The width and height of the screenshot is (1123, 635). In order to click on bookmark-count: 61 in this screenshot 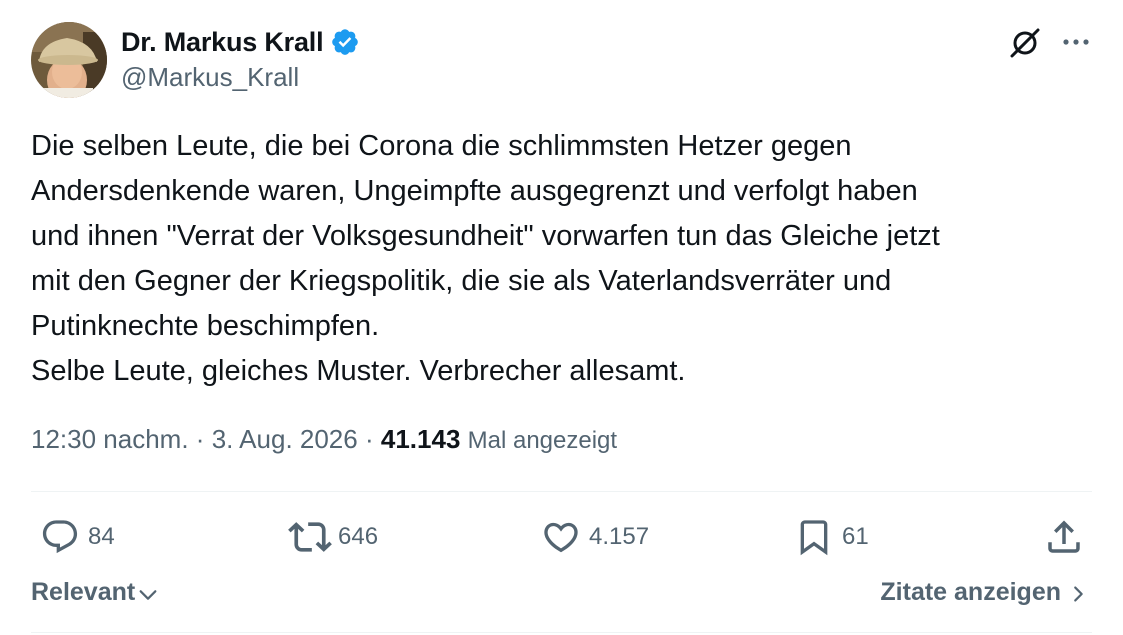, I will do `click(855, 536)`.